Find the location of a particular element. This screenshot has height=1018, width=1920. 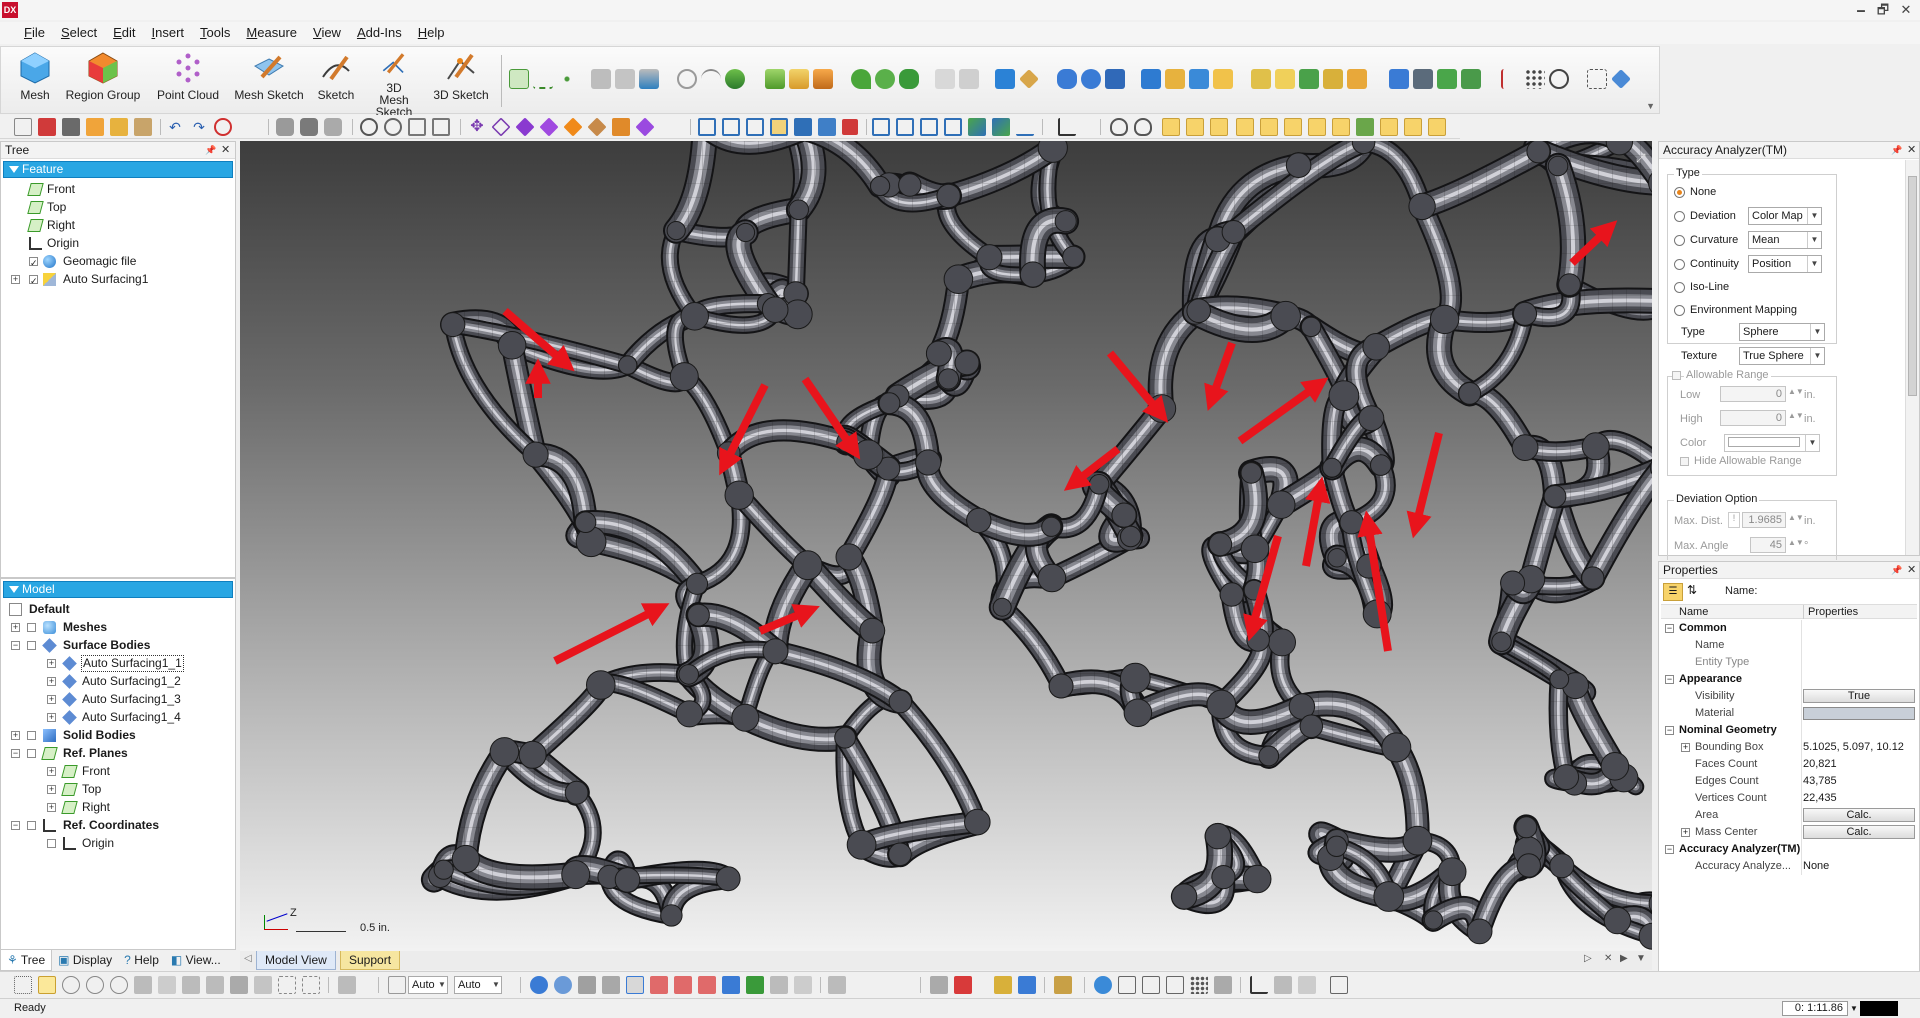

feature-group-header: Feature is located at coordinates (118, 169).